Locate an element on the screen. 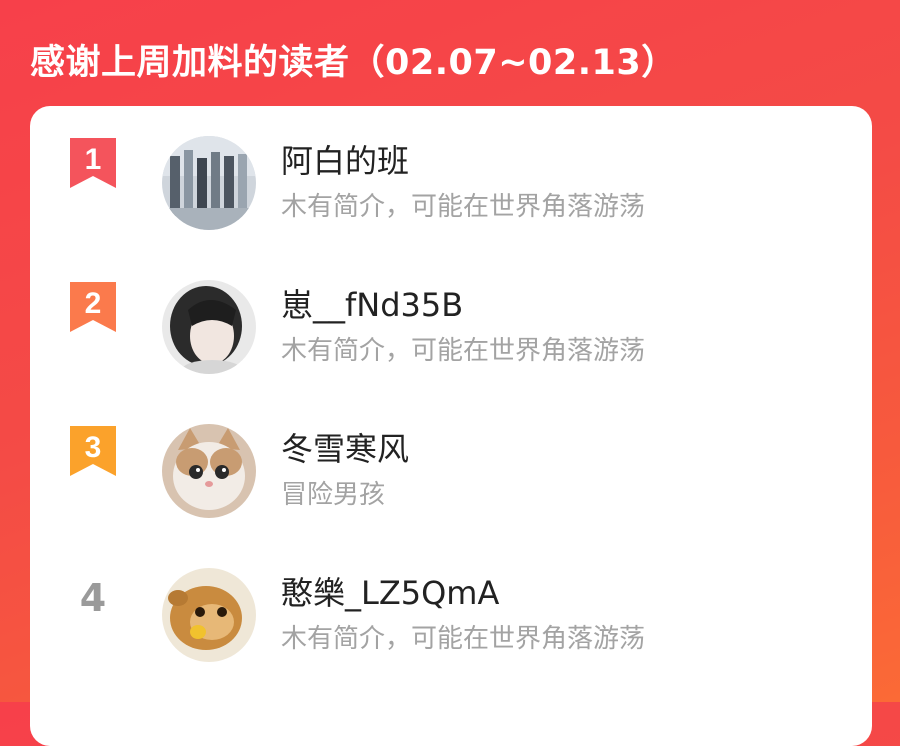  rank-number: 3 is located at coordinates (93, 447).